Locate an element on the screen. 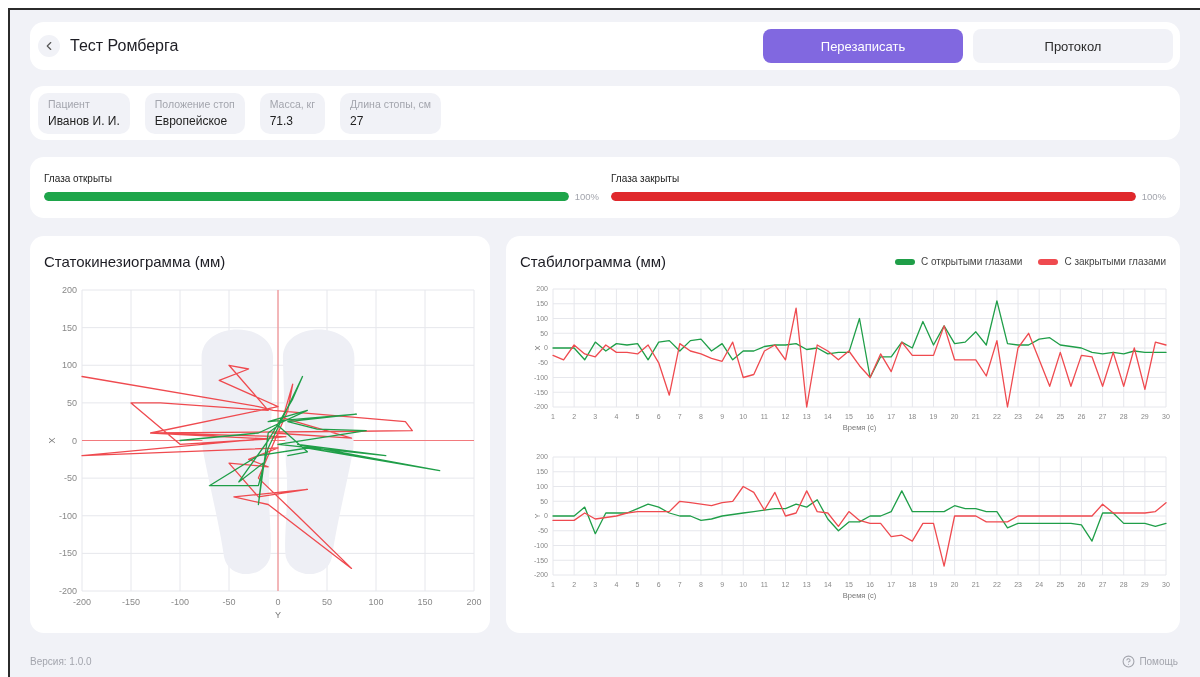 This screenshot has width=1200, height=677. progress-label: Глаза закрыты is located at coordinates (646, 178).